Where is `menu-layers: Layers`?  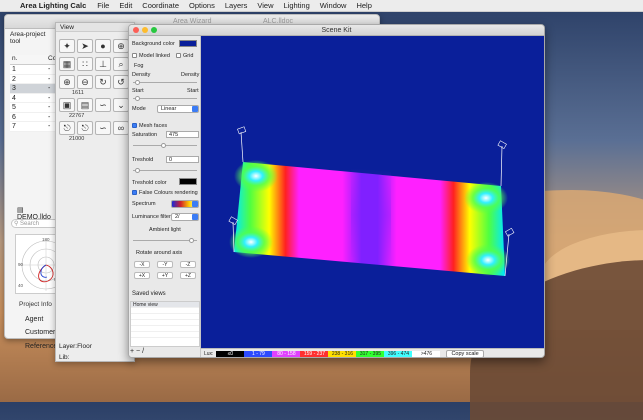 menu-layers: Layers is located at coordinates (236, 5).